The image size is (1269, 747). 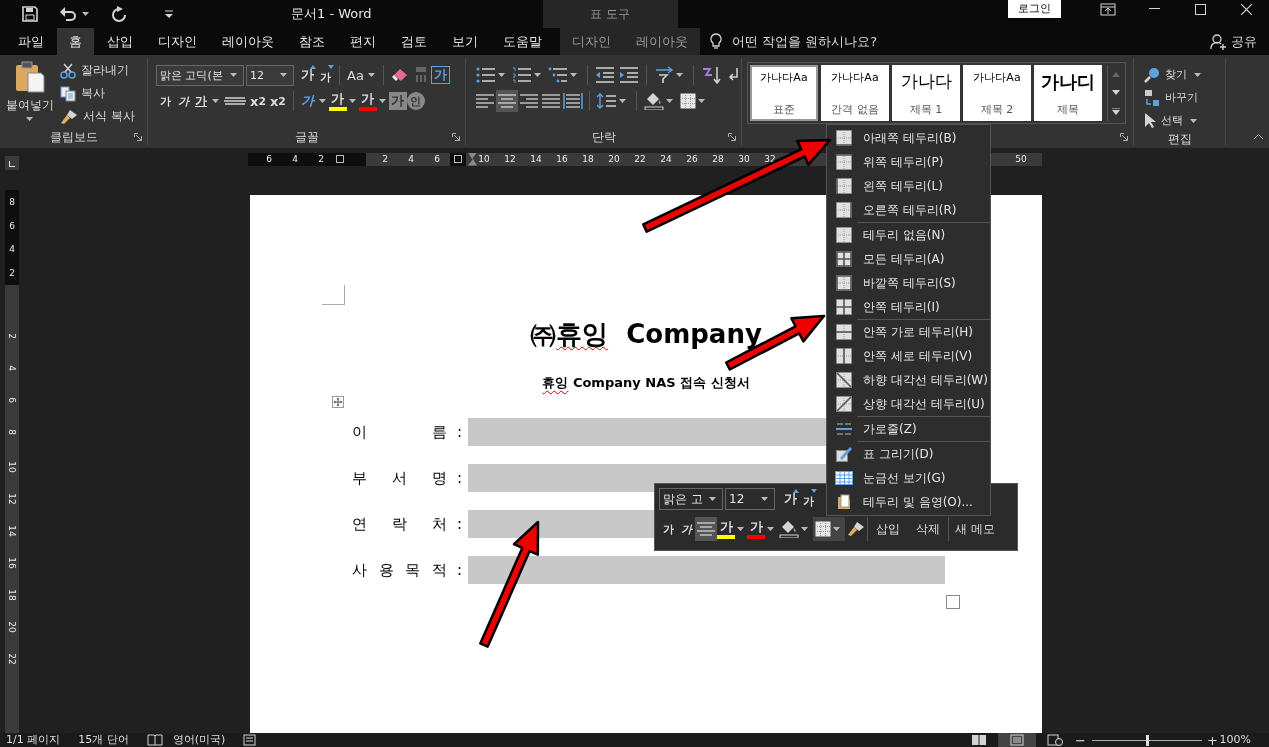 What do you see at coordinates (1147, 740) in the screenshot?
I see `slider-thumb` at bounding box center [1147, 740].